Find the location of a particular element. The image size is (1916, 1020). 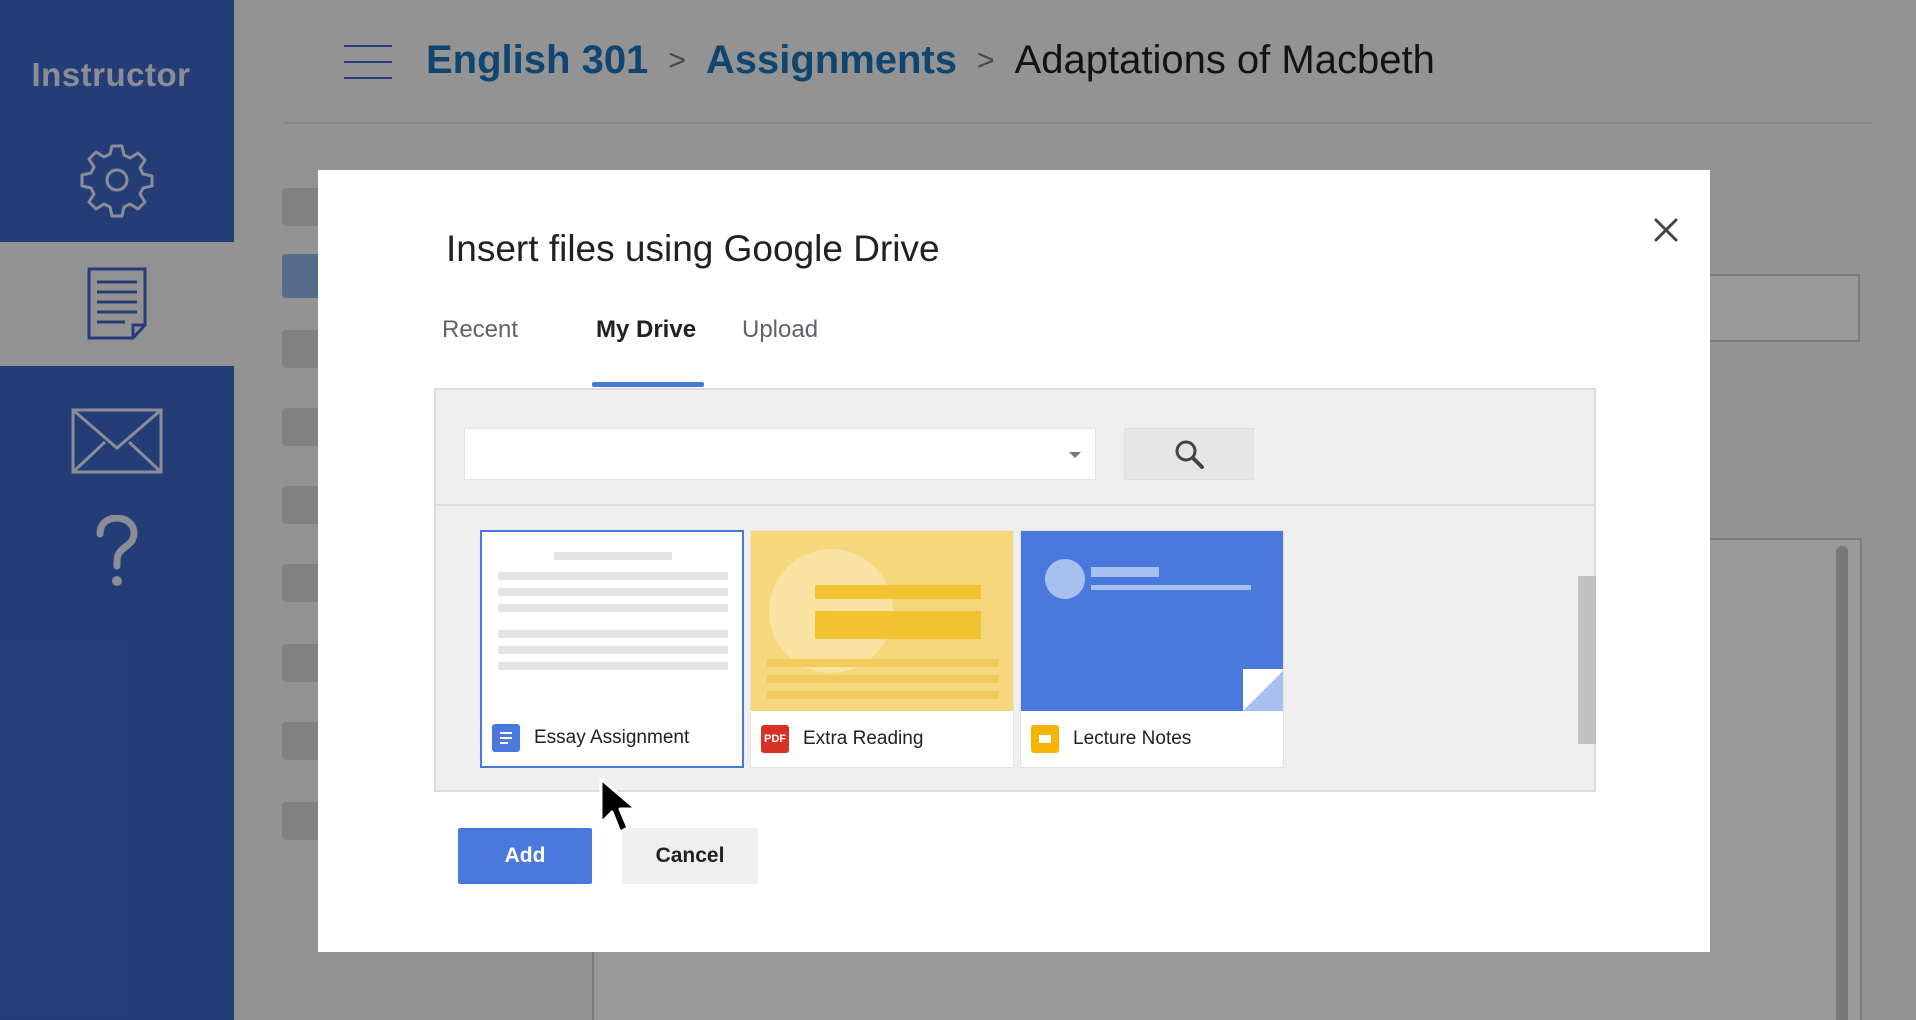

search-button is located at coordinates (1189, 454).